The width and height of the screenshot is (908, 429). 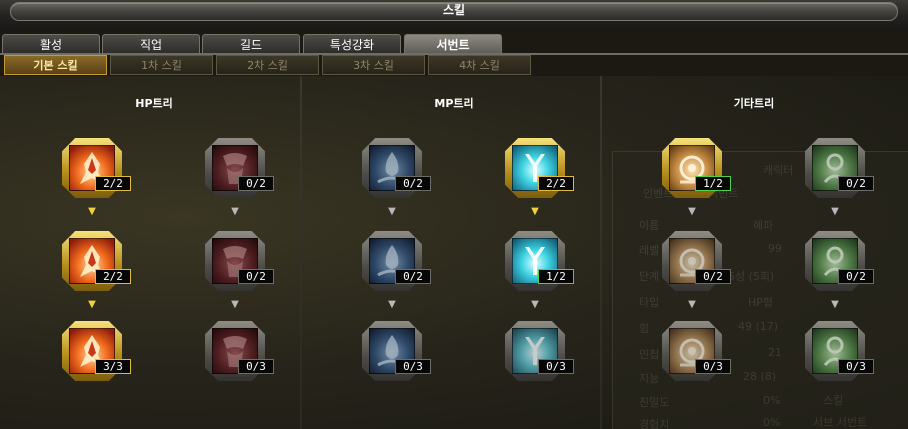 What do you see at coordinates (644, 328) in the screenshot?
I see `bg-label: 힘` at bounding box center [644, 328].